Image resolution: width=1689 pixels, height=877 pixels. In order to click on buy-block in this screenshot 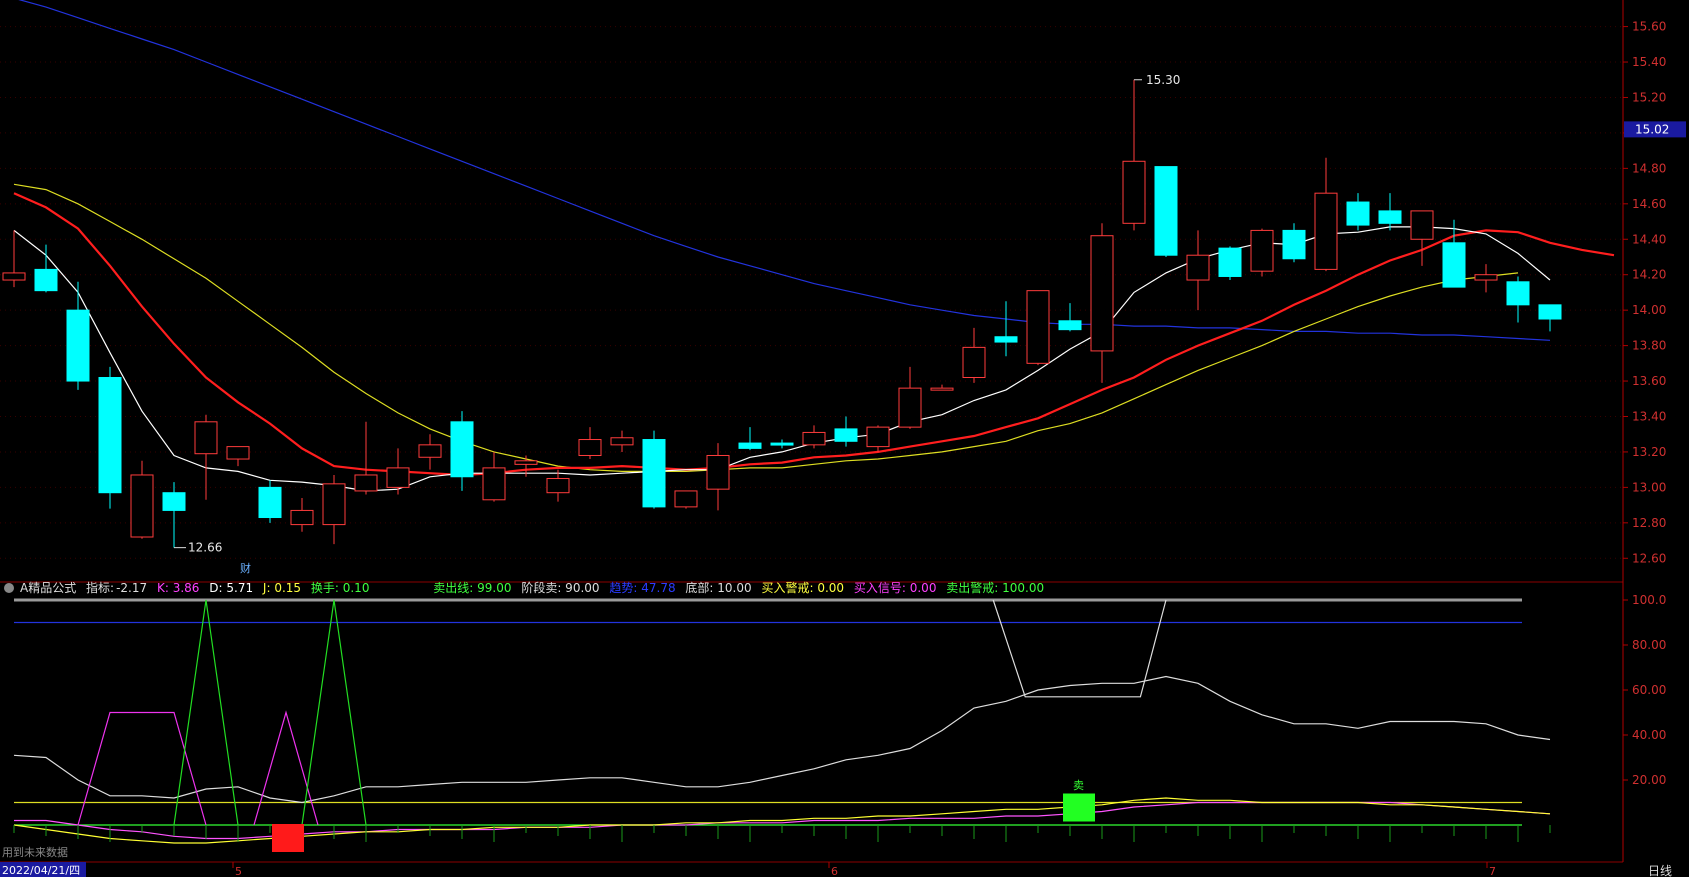, I will do `click(288, 838)`.